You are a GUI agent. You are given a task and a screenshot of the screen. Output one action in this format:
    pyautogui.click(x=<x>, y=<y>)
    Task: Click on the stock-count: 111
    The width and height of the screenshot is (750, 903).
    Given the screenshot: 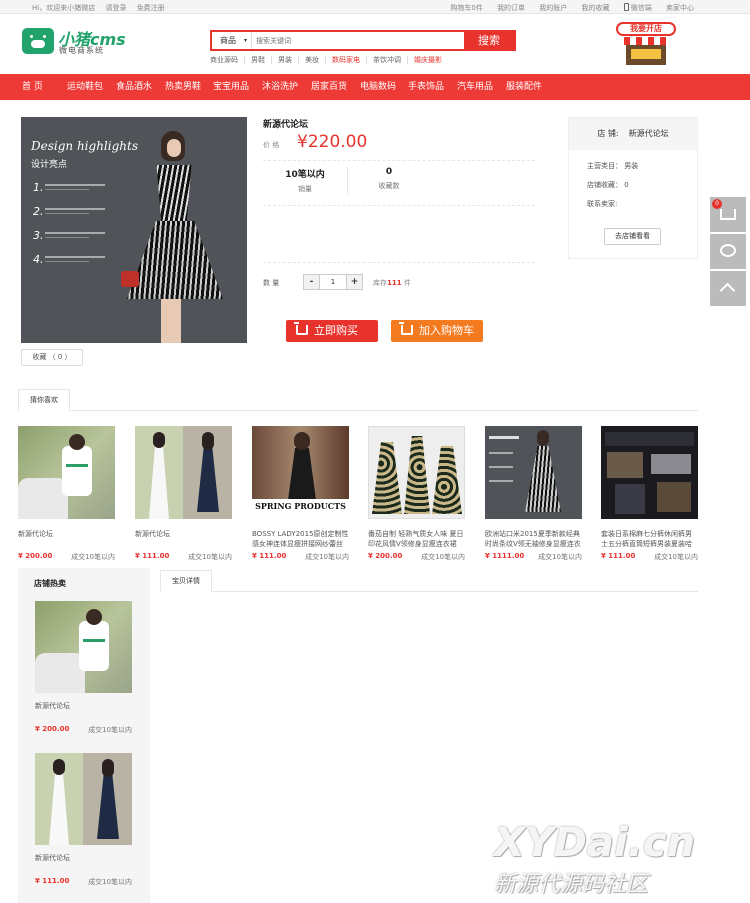 What is the action you would take?
    pyautogui.click(x=394, y=283)
    